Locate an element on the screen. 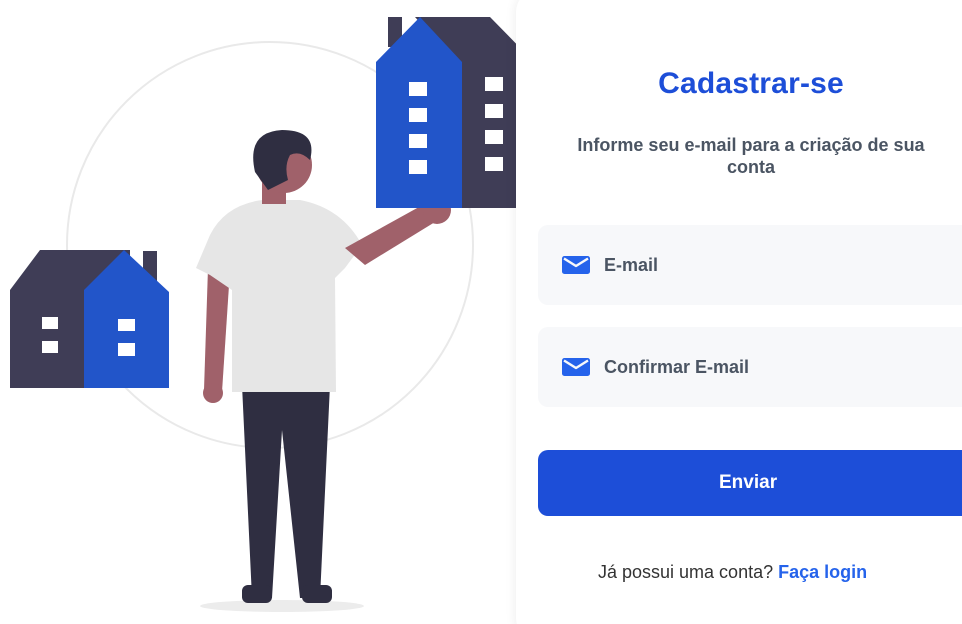 The image size is (962, 624). ground-shadow is located at coordinates (282, 606).